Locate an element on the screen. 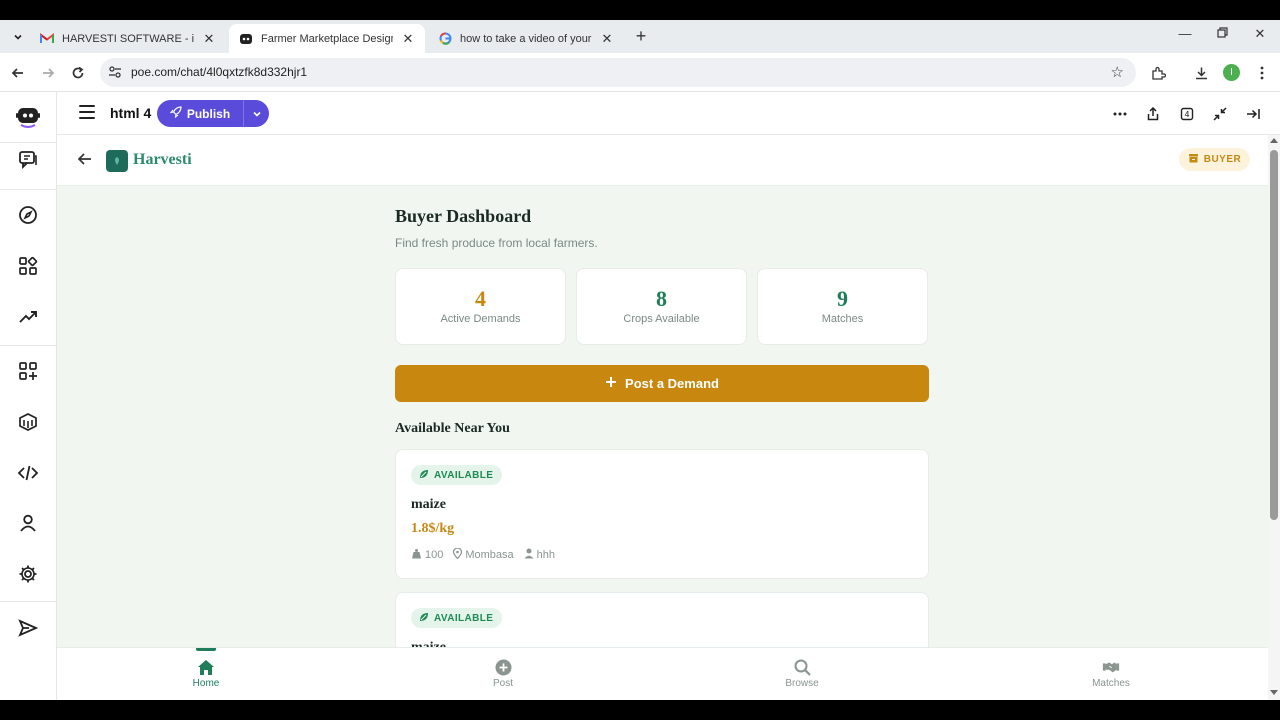 The height and width of the screenshot is (720, 1280). stat-label: Matches is located at coordinates (842, 319).